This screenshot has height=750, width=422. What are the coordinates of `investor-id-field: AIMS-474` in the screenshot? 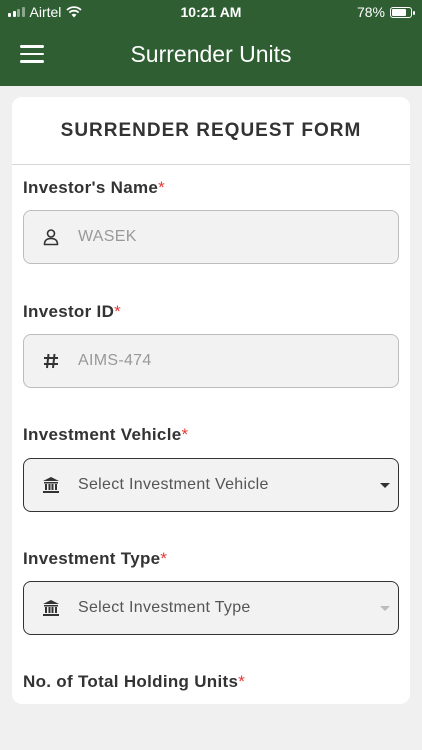 It's located at (211, 361).